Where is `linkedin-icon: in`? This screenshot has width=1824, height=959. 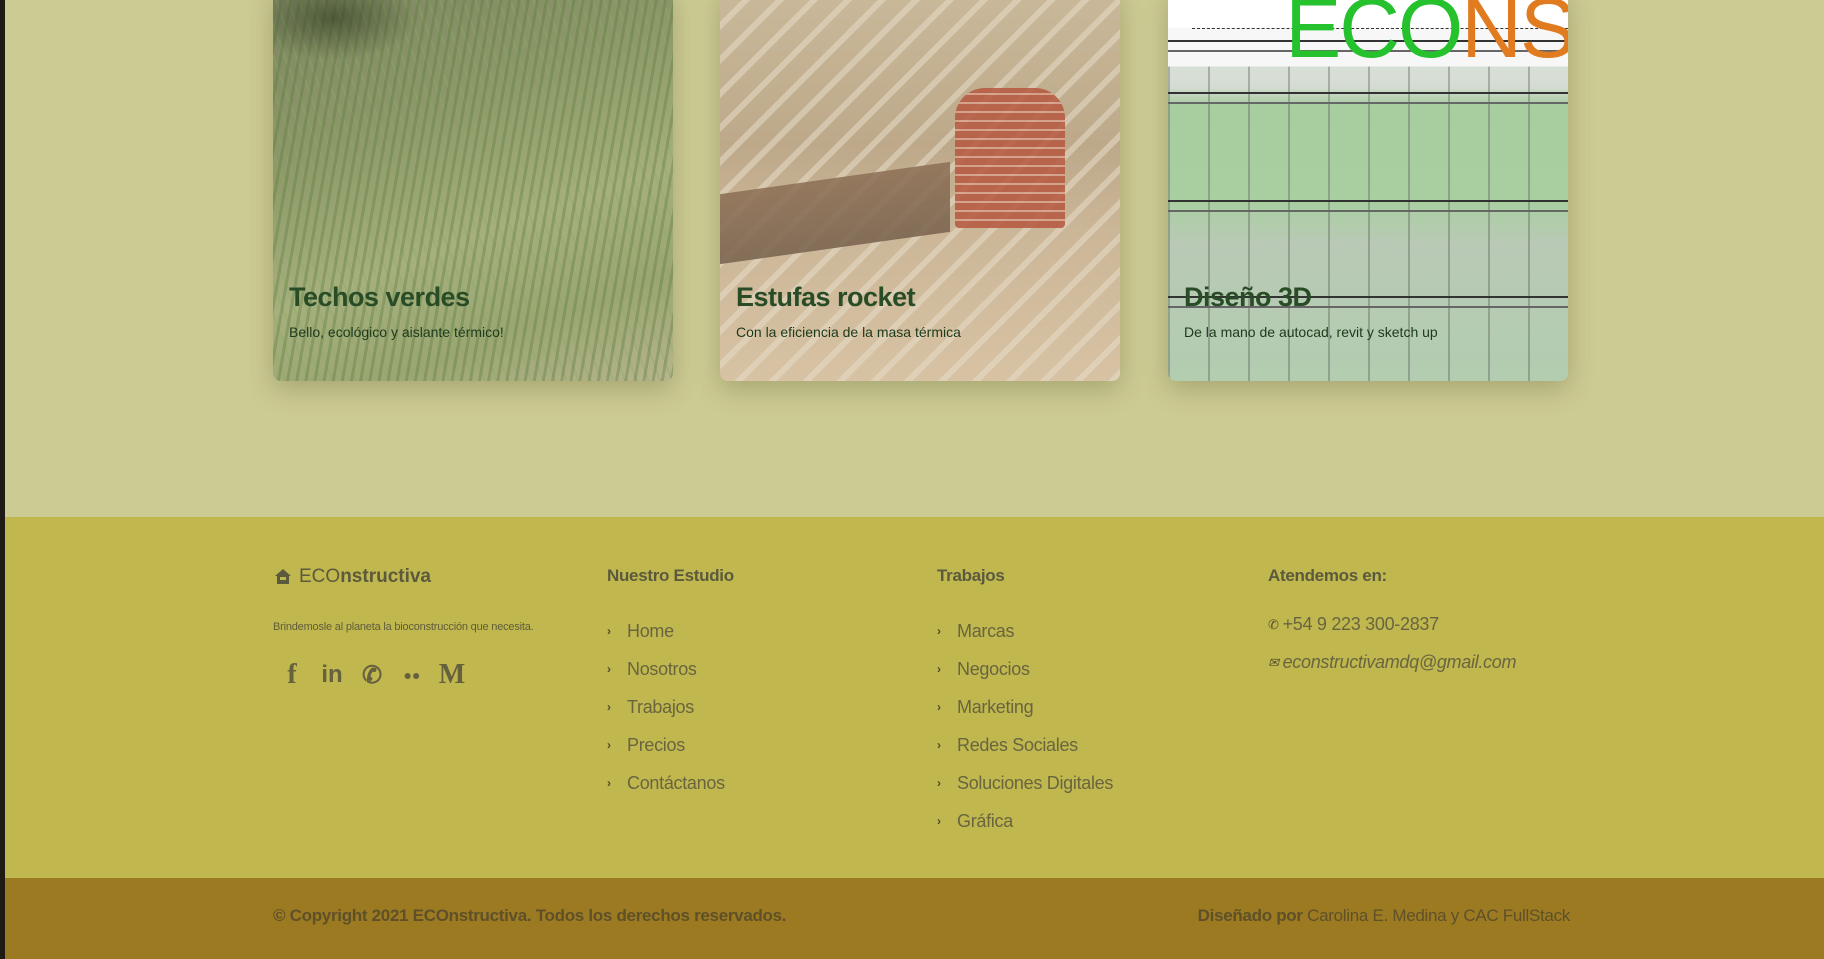 linkedin-icon: in is located at coordinates (332, 675).